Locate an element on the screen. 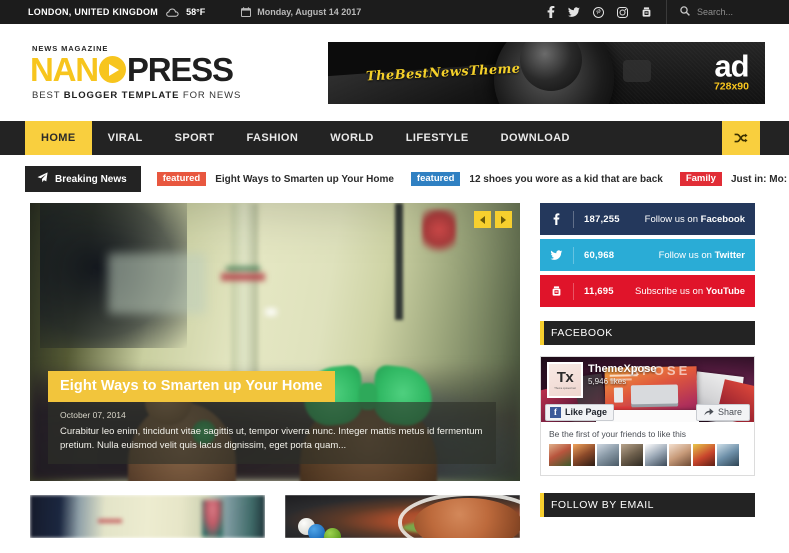 This screenshot has height=553, width=789. youtube-count: 11,695 is located at coordinates (599, 291).